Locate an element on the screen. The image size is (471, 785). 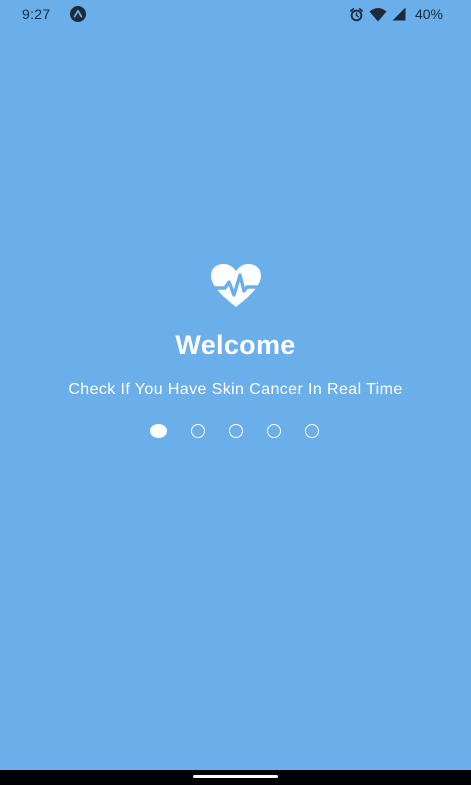
page-indicator is located at coordinates (235, 431).